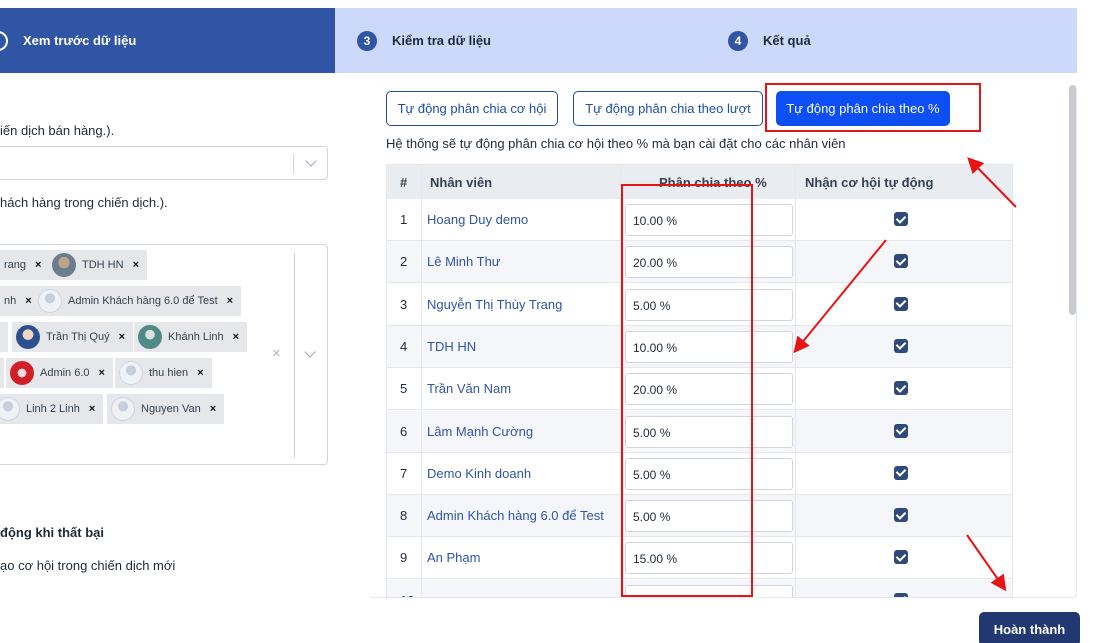 The width and height of the screenshot is (1096, 643). Describe the element at coordinates (738, 40) in the screenshot. I see `step-number: 4` at that location.